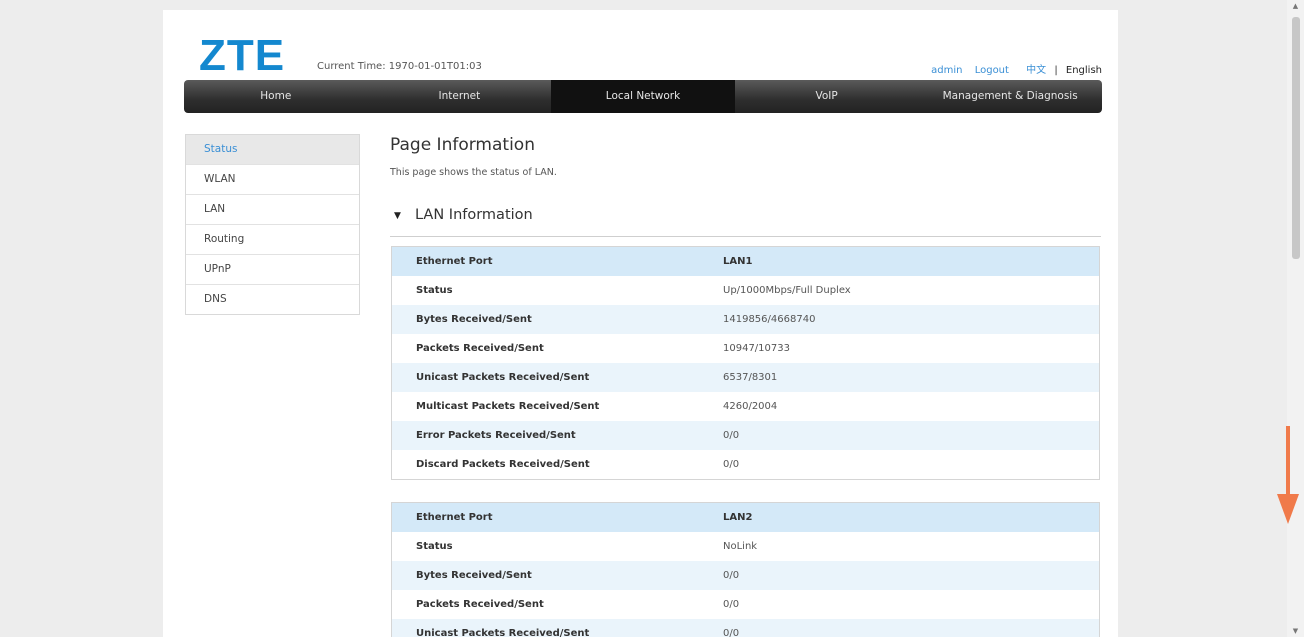  What do you see at coordinates (756, 348) in the screenshot?
I see `row-value: 10947/10733` at bounding box center [756, 348].